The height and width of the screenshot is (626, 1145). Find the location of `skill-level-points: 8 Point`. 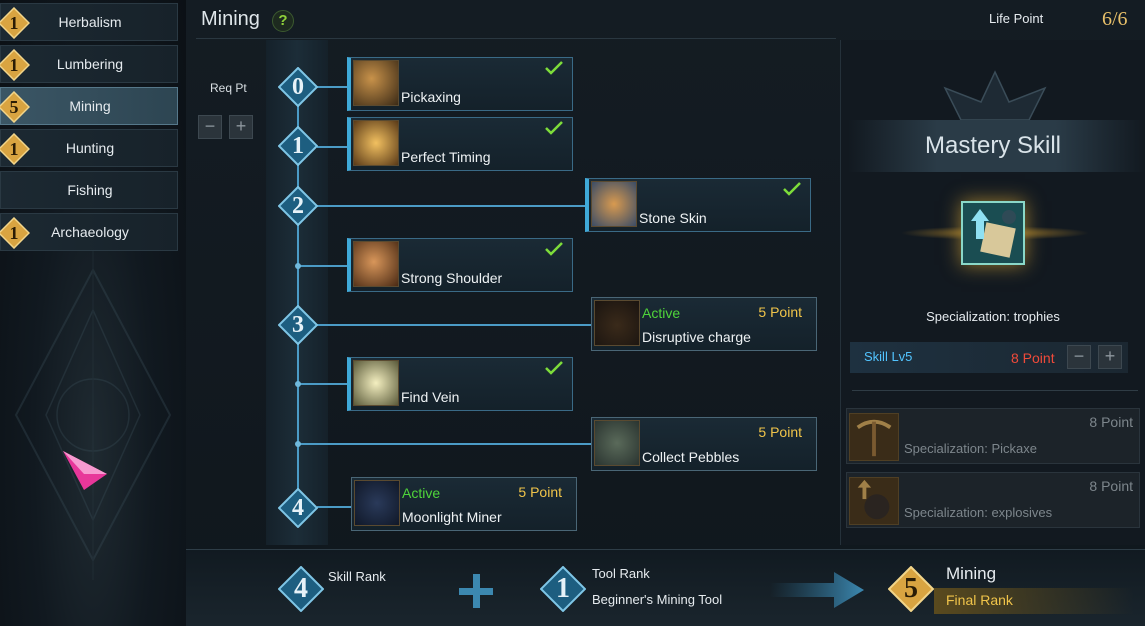

skill-level-points: 8 Point is located at coordinates (1033, 358).